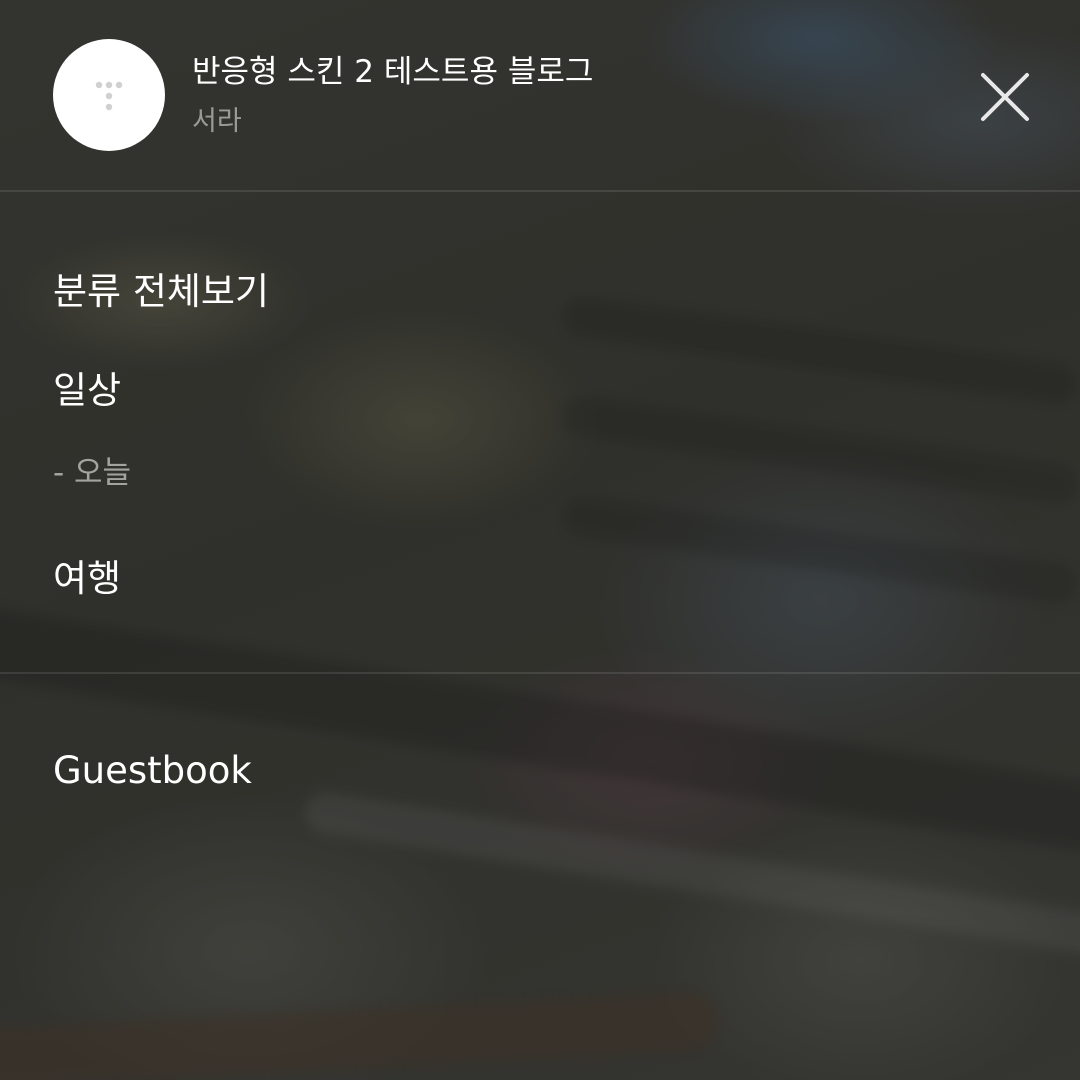 The image size is (1080, 1080). What do you see at coordinates (161, 292) in the screenshot?
I see `menu-item-all-categories: 분류 전체보기` at bounding box center [161, 292].